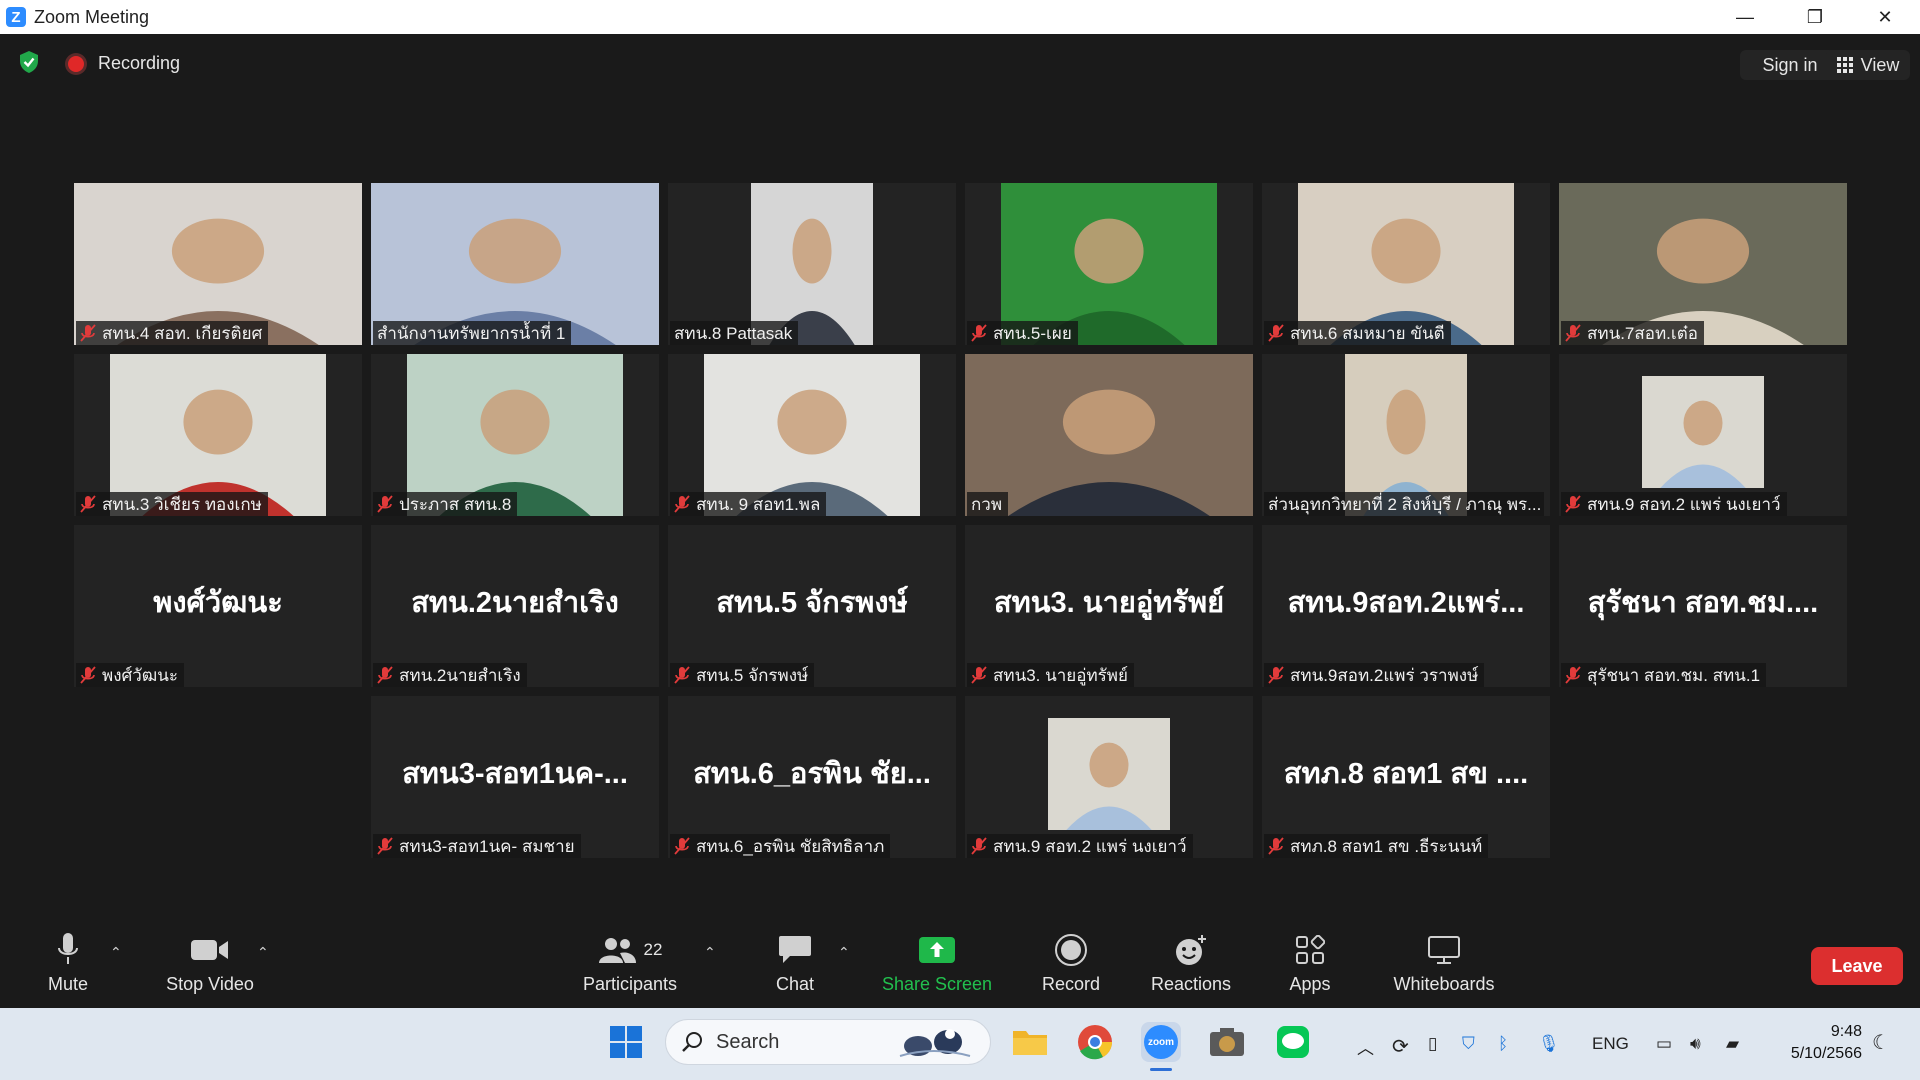 This screenshot has width=1920, height=1080. What do you see at coordinates (515, 264) in the screenshot?
I see `participant-tile: สำนักงานทรัพยากรน้ำที่ 1` at bounding box center [515, 264].